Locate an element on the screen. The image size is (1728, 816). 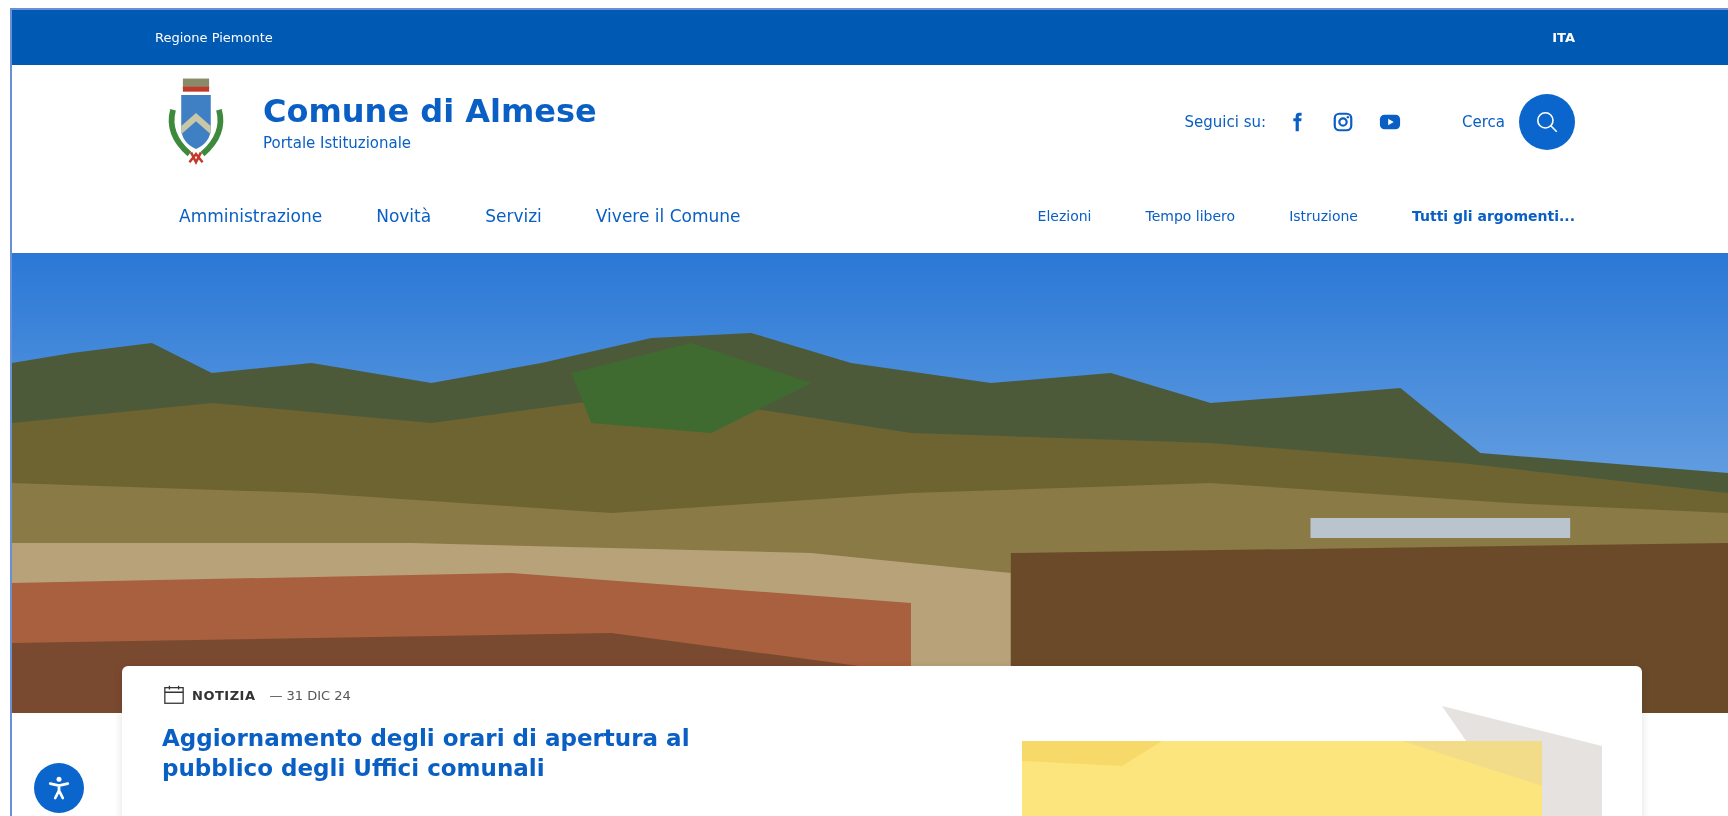
accessibility-button is located at coordinates (59, 788).